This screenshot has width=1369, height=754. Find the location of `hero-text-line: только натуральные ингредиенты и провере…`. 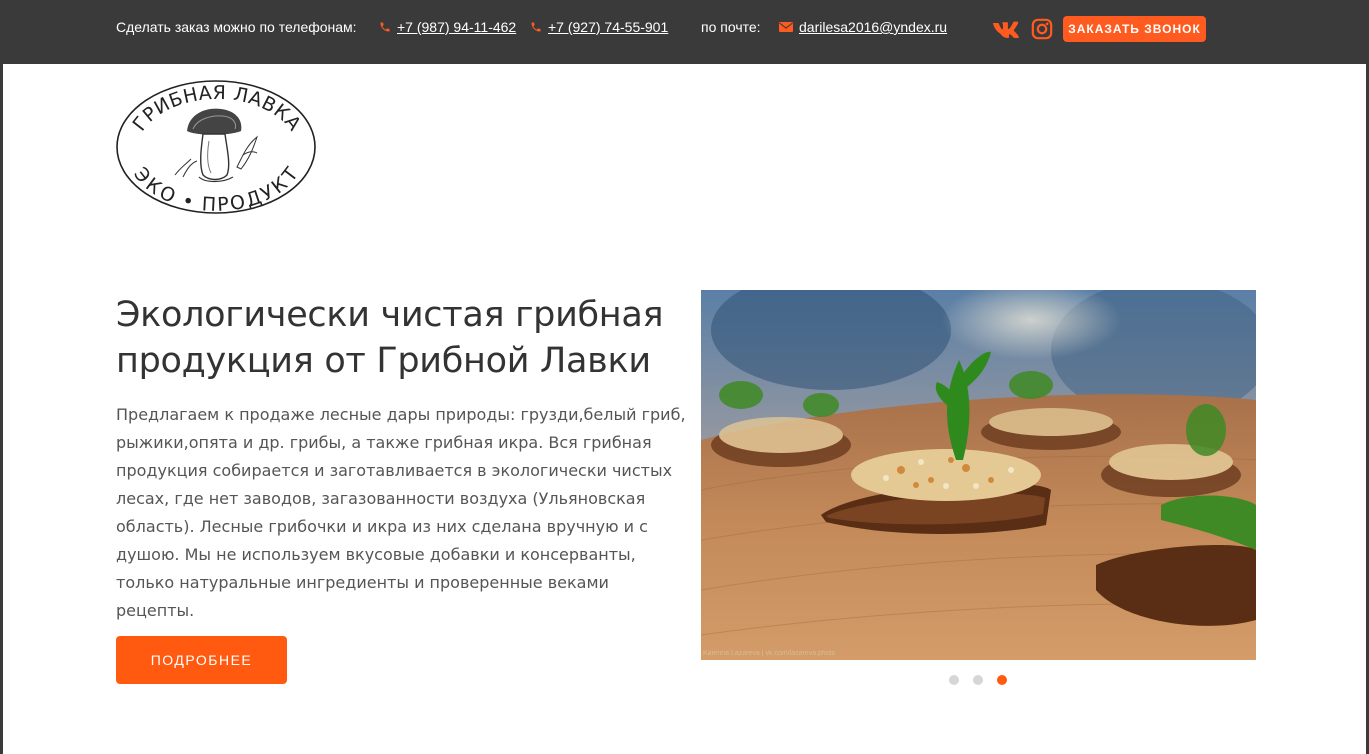

hero-text-line: только натуральные ингредиенты и провере… is located at coordinates (362, 596).